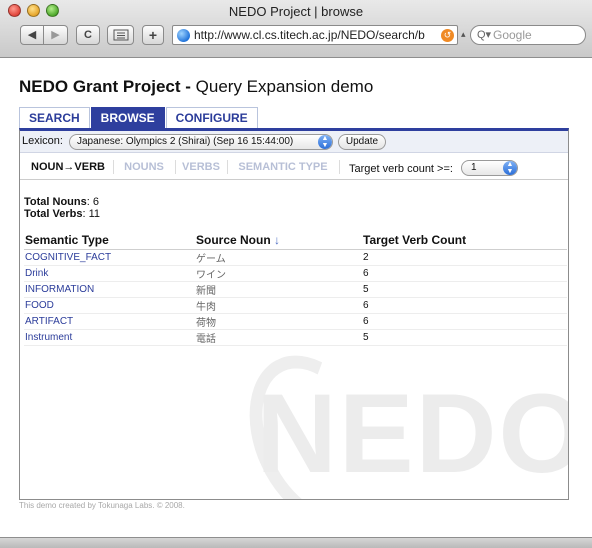  What do you see at coordinates (55, 202) in the screenshot?
I see `total-nouns-label: Total Nouns` at bounding box center [55, 202].